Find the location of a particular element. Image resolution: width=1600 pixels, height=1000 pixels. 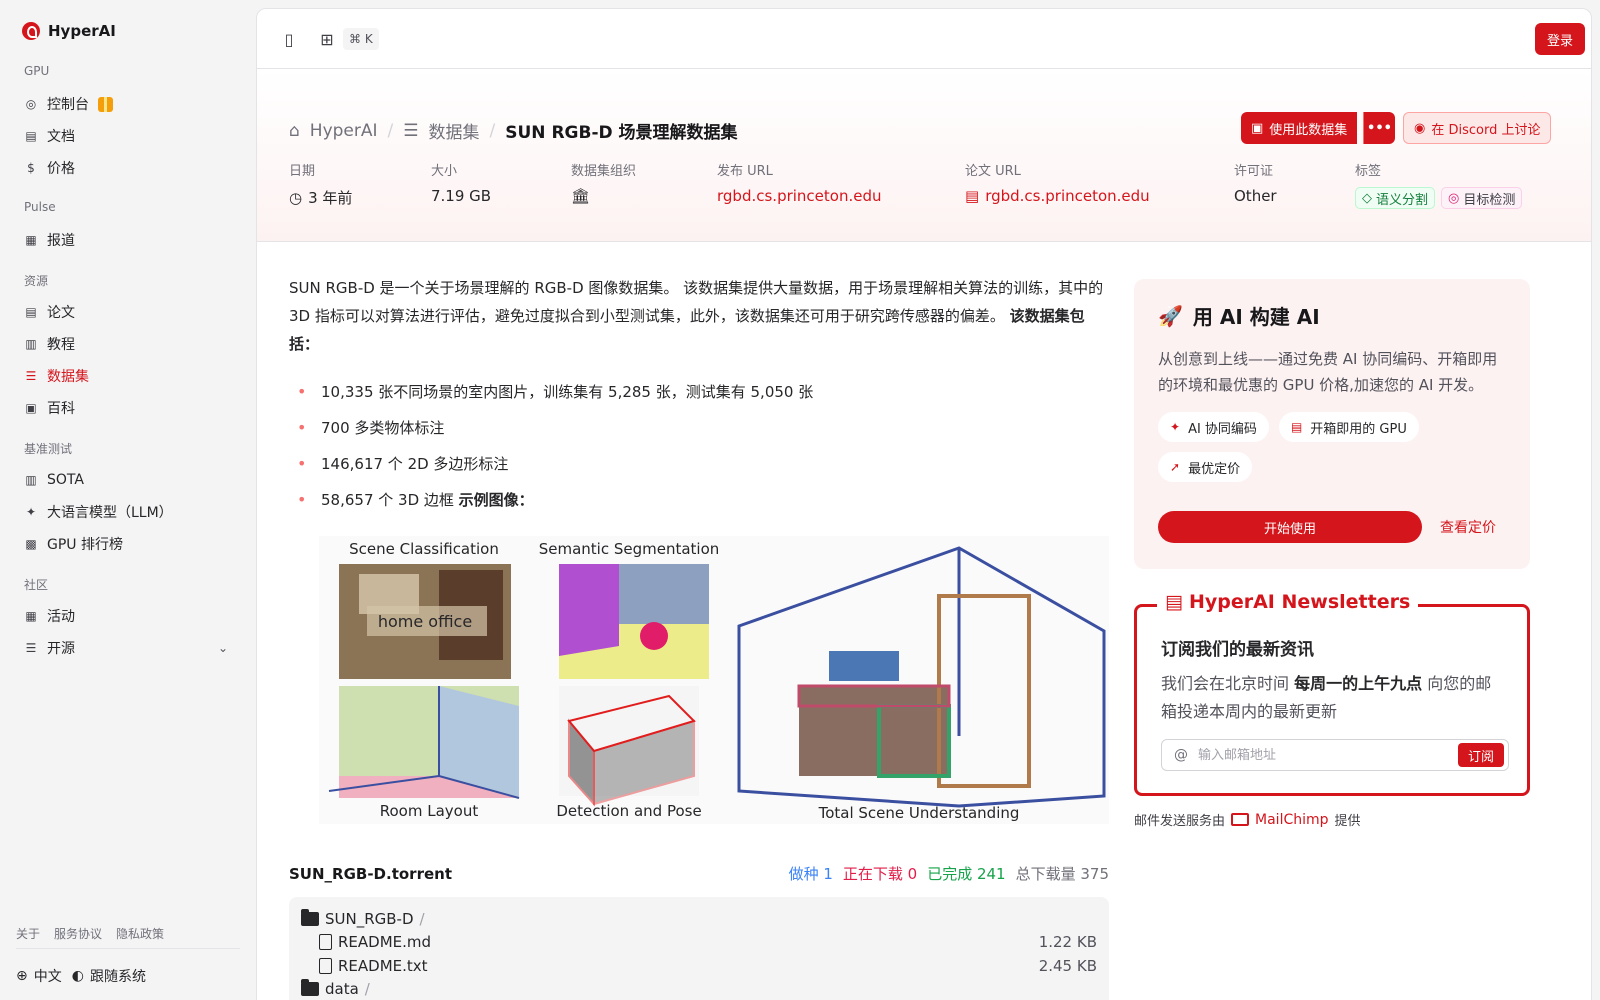

theme-switch: ◐ 跟随系统 is located at coordinates (109, 976).